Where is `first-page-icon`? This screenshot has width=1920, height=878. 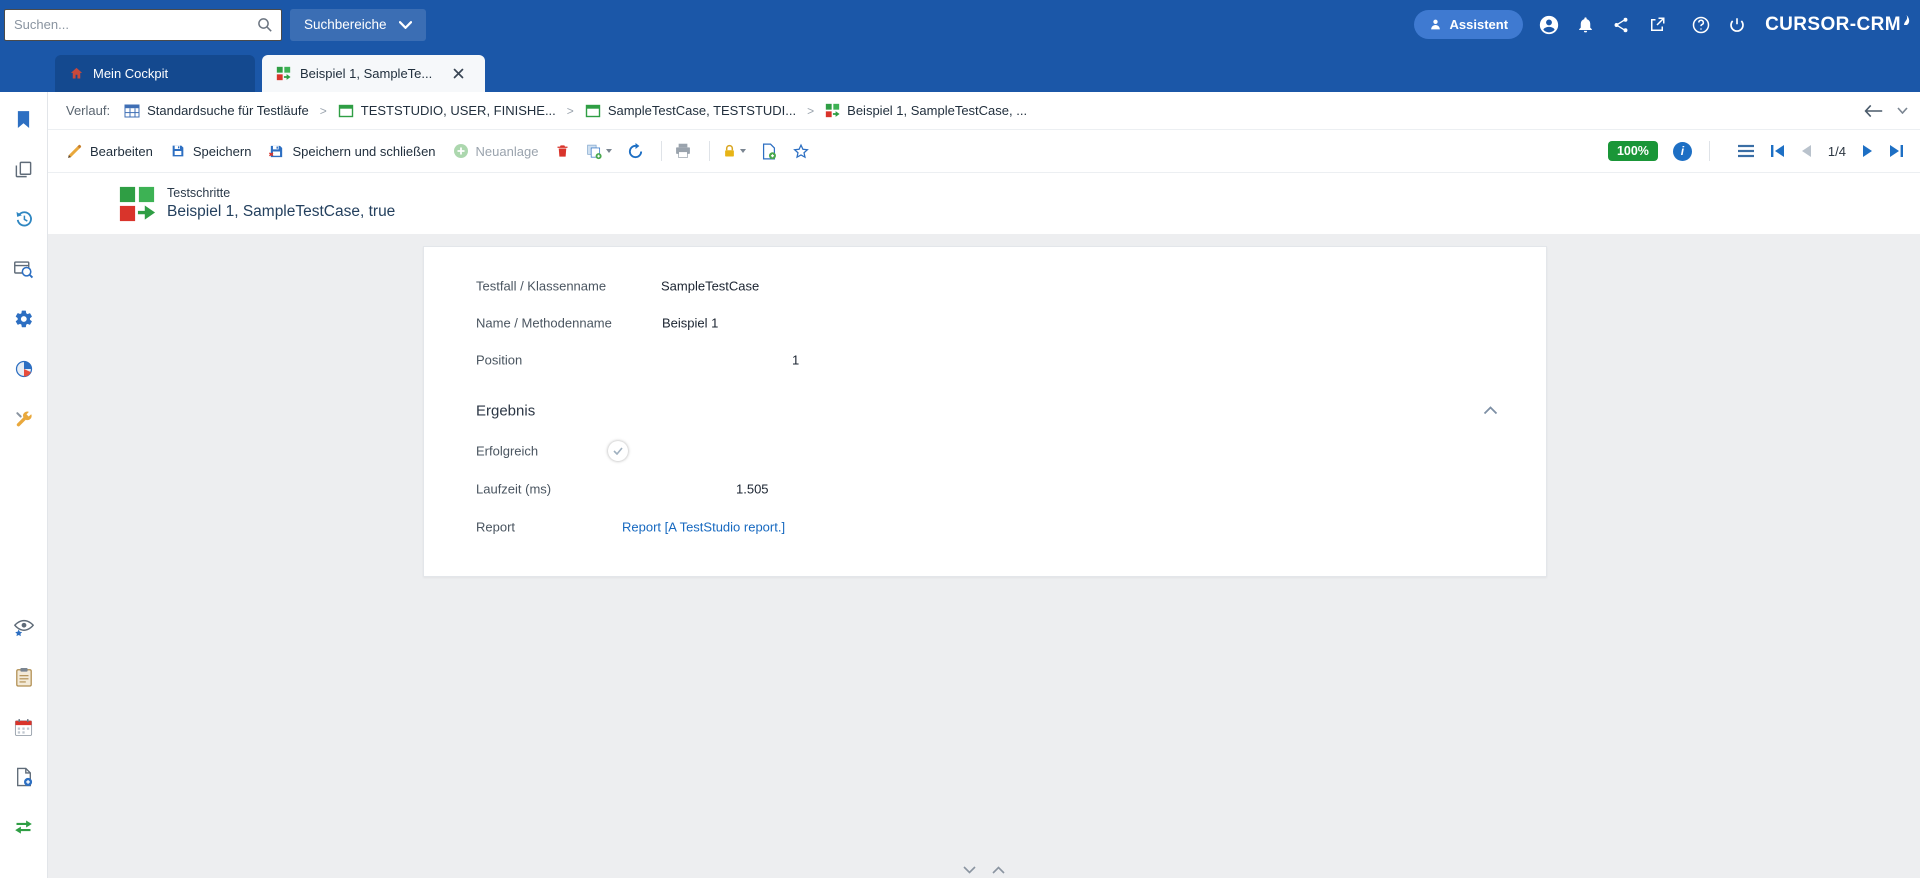 first-page-icon is located at coordinates (1778, 151).